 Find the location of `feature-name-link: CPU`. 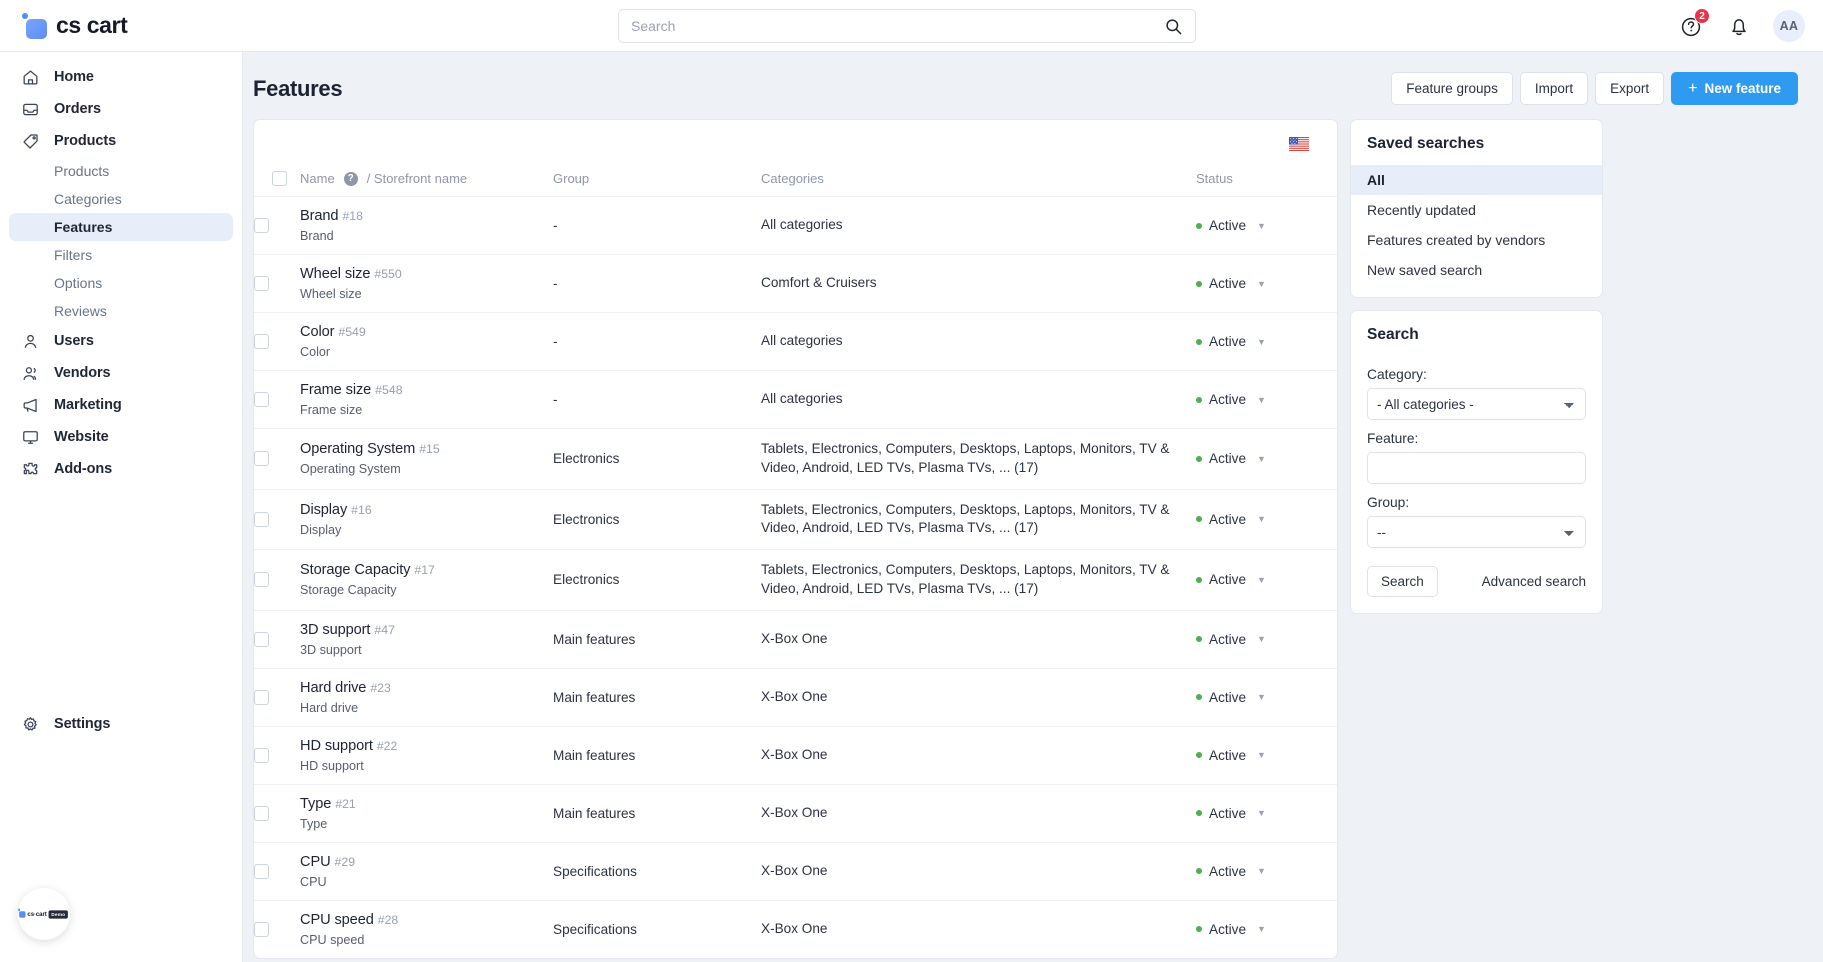

feature-name-link: CPU is located at coordinates (315, 862).